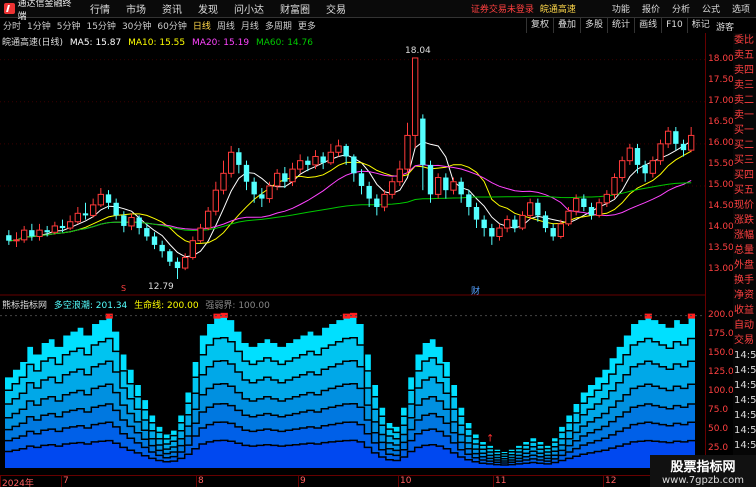  Describe the element at coordinates (303, 481) in the screenshot. I see `date-tick: 9` at that location.